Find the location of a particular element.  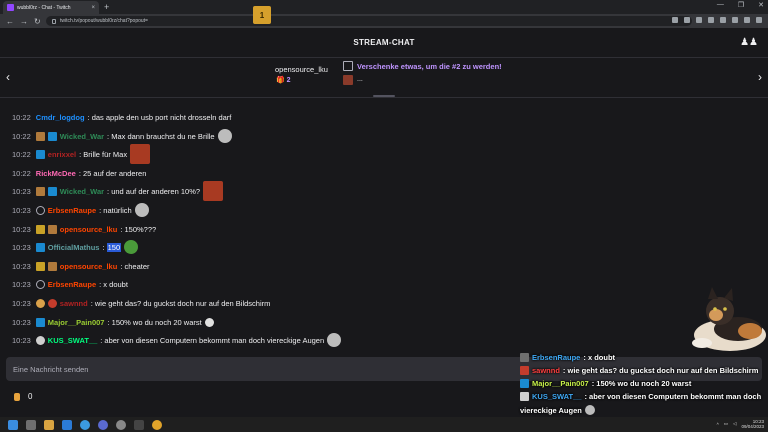

collapse-handle is located at coordinates (384, 96).